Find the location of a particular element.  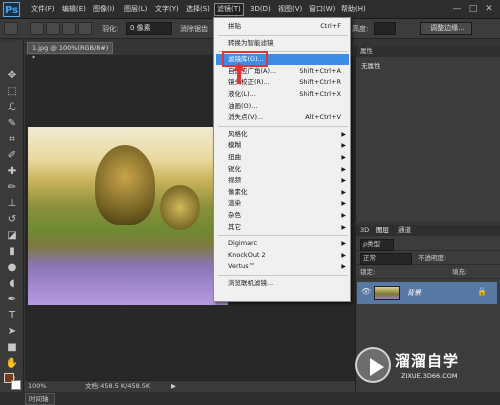

filter-menu-item: 其它 ▶ is located at coordinates (282, 227).